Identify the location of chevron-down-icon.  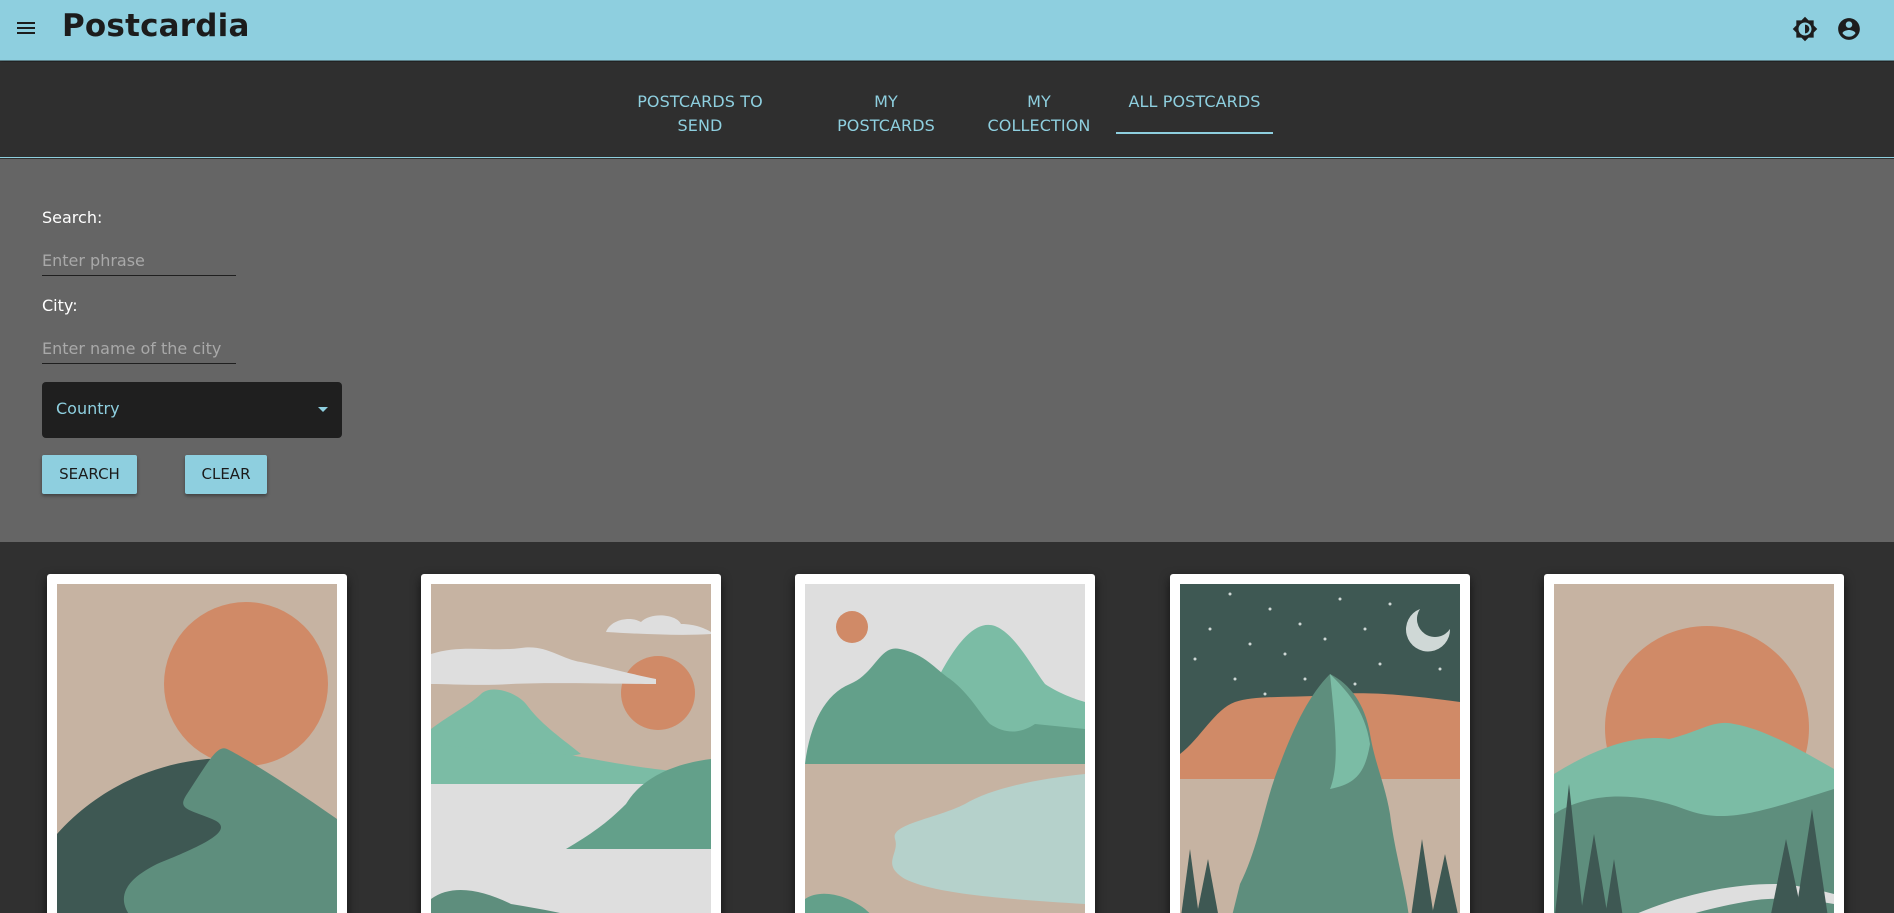
(323, 409).